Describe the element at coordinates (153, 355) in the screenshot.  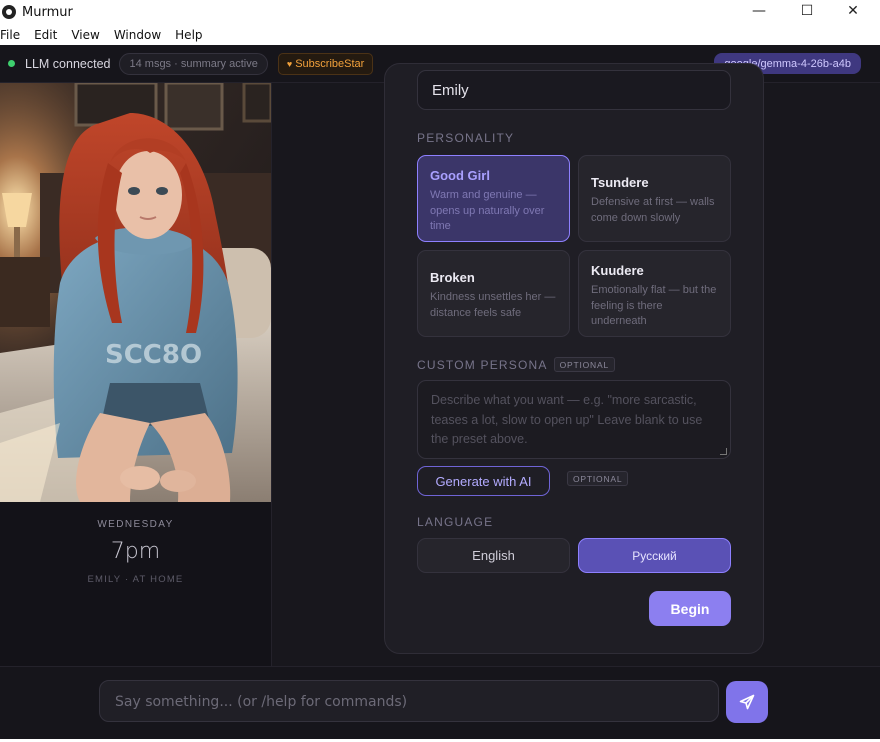
I see `svg-text: SCC8O` at that location.